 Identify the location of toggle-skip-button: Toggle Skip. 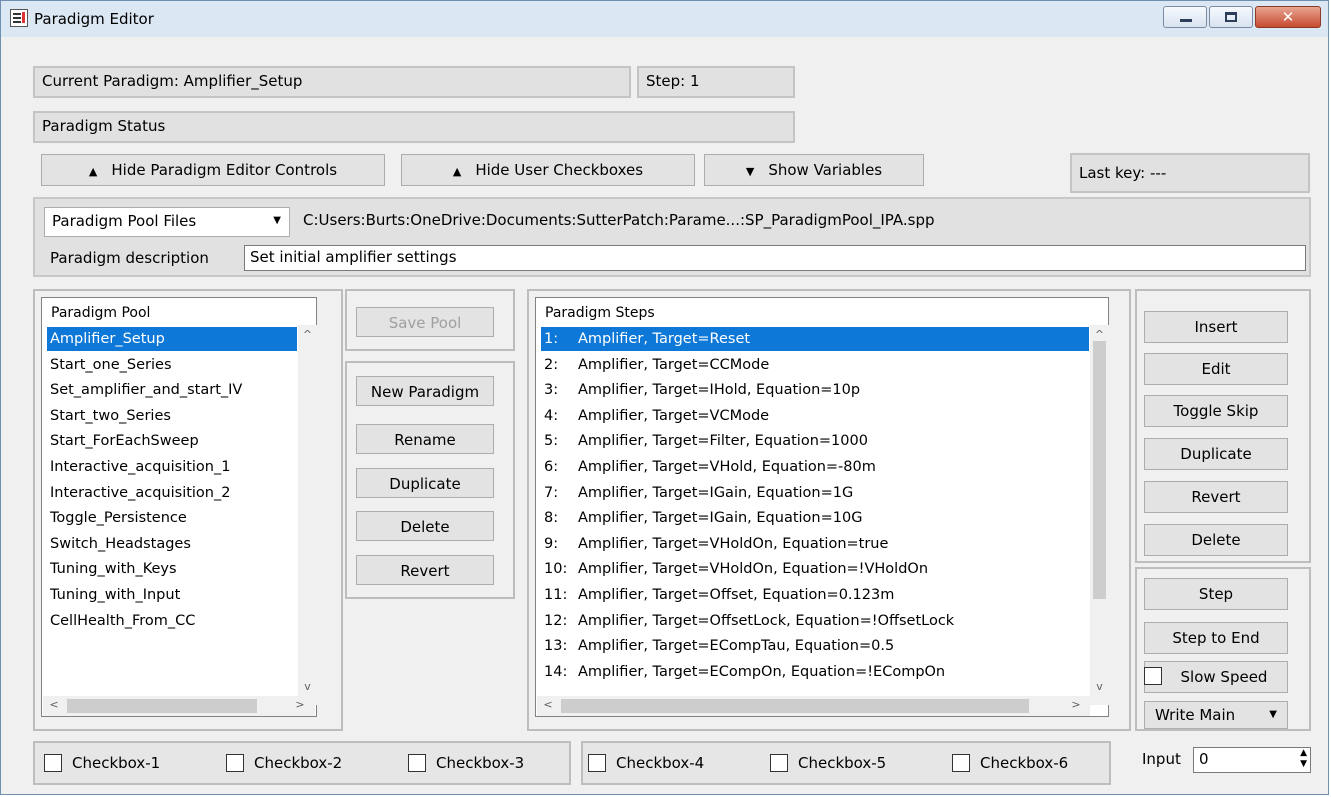
(1216, 411).